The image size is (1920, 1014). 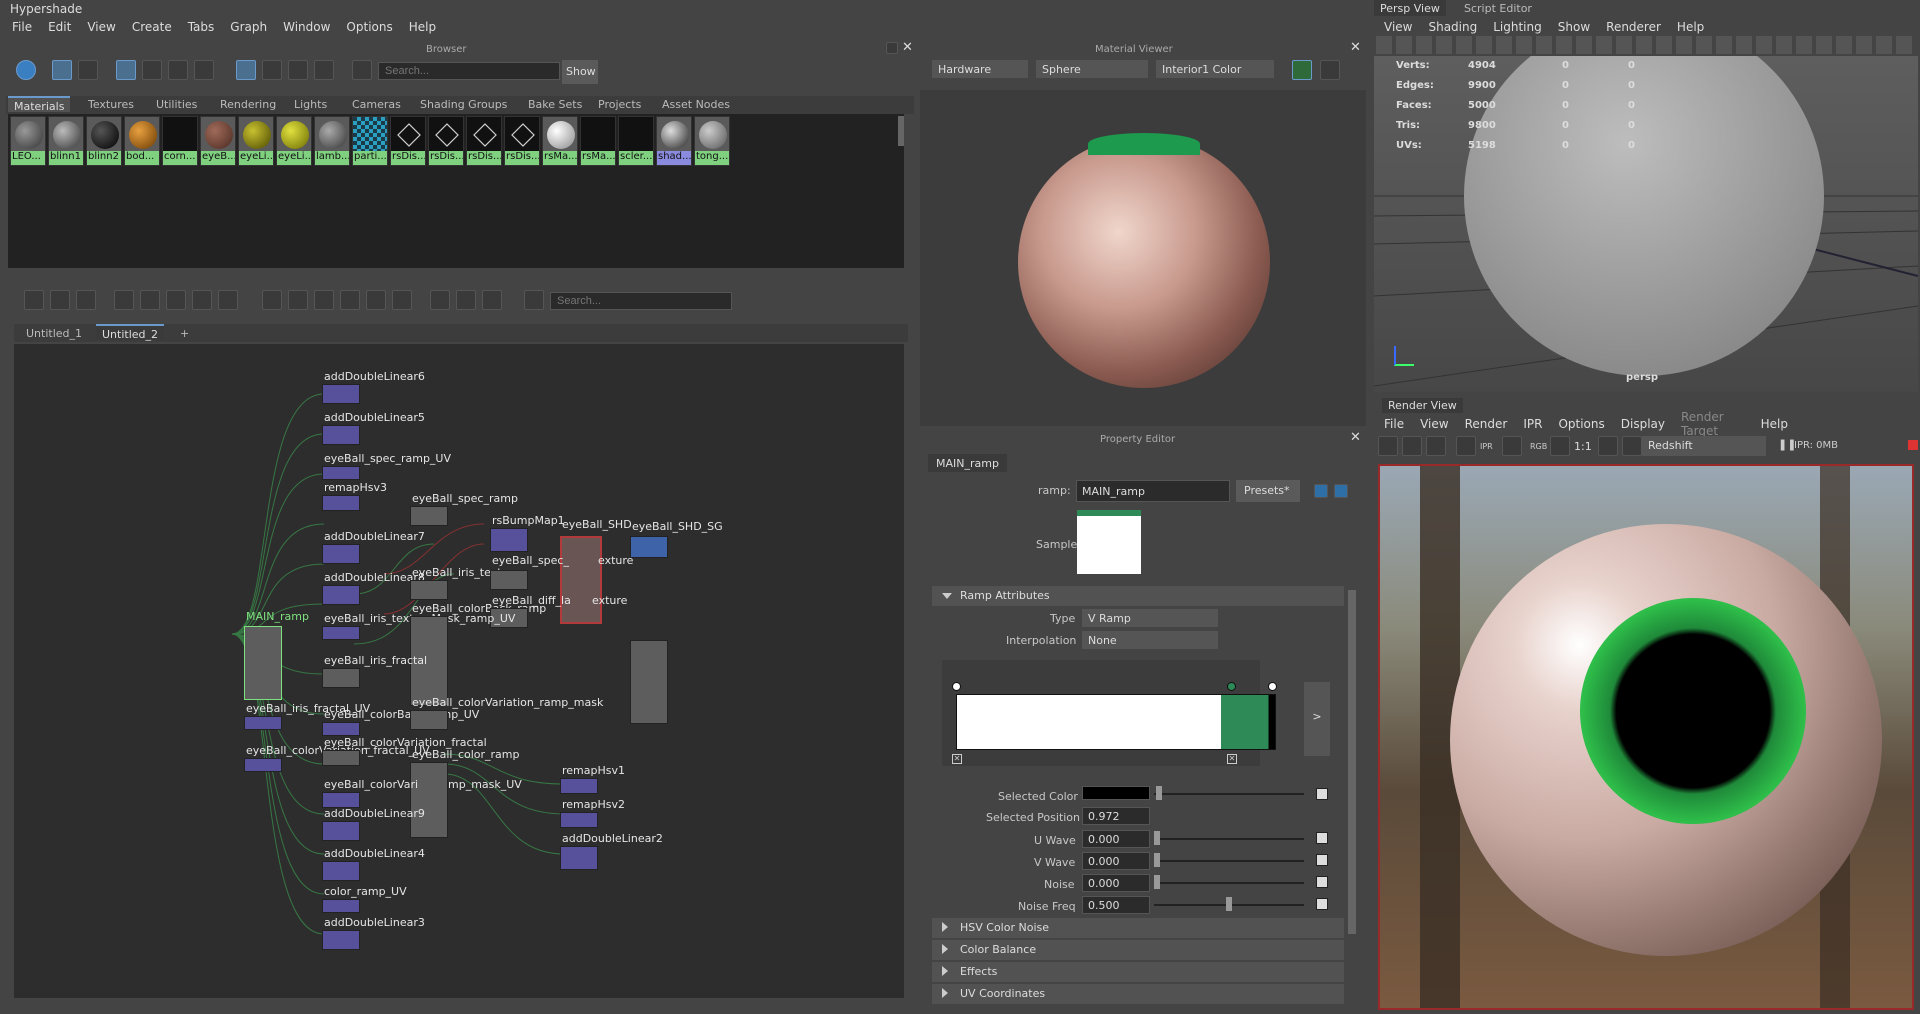 I want to click on v-wave-slider, so click(x=1229, y=861).